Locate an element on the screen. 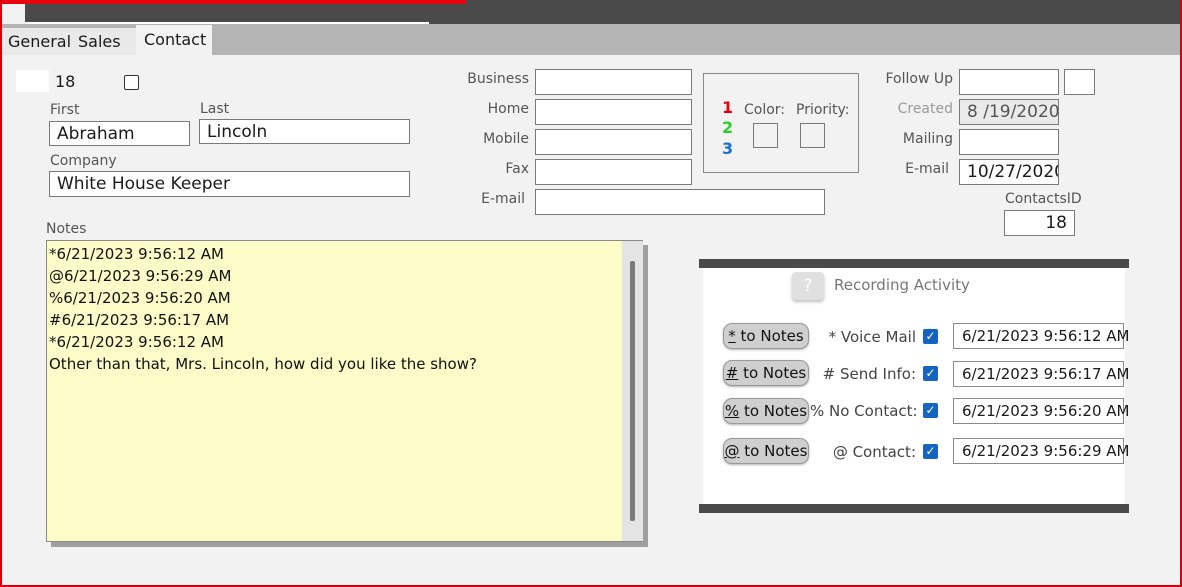  contact-label: @ Contact: is located at coordinates (874, 452).